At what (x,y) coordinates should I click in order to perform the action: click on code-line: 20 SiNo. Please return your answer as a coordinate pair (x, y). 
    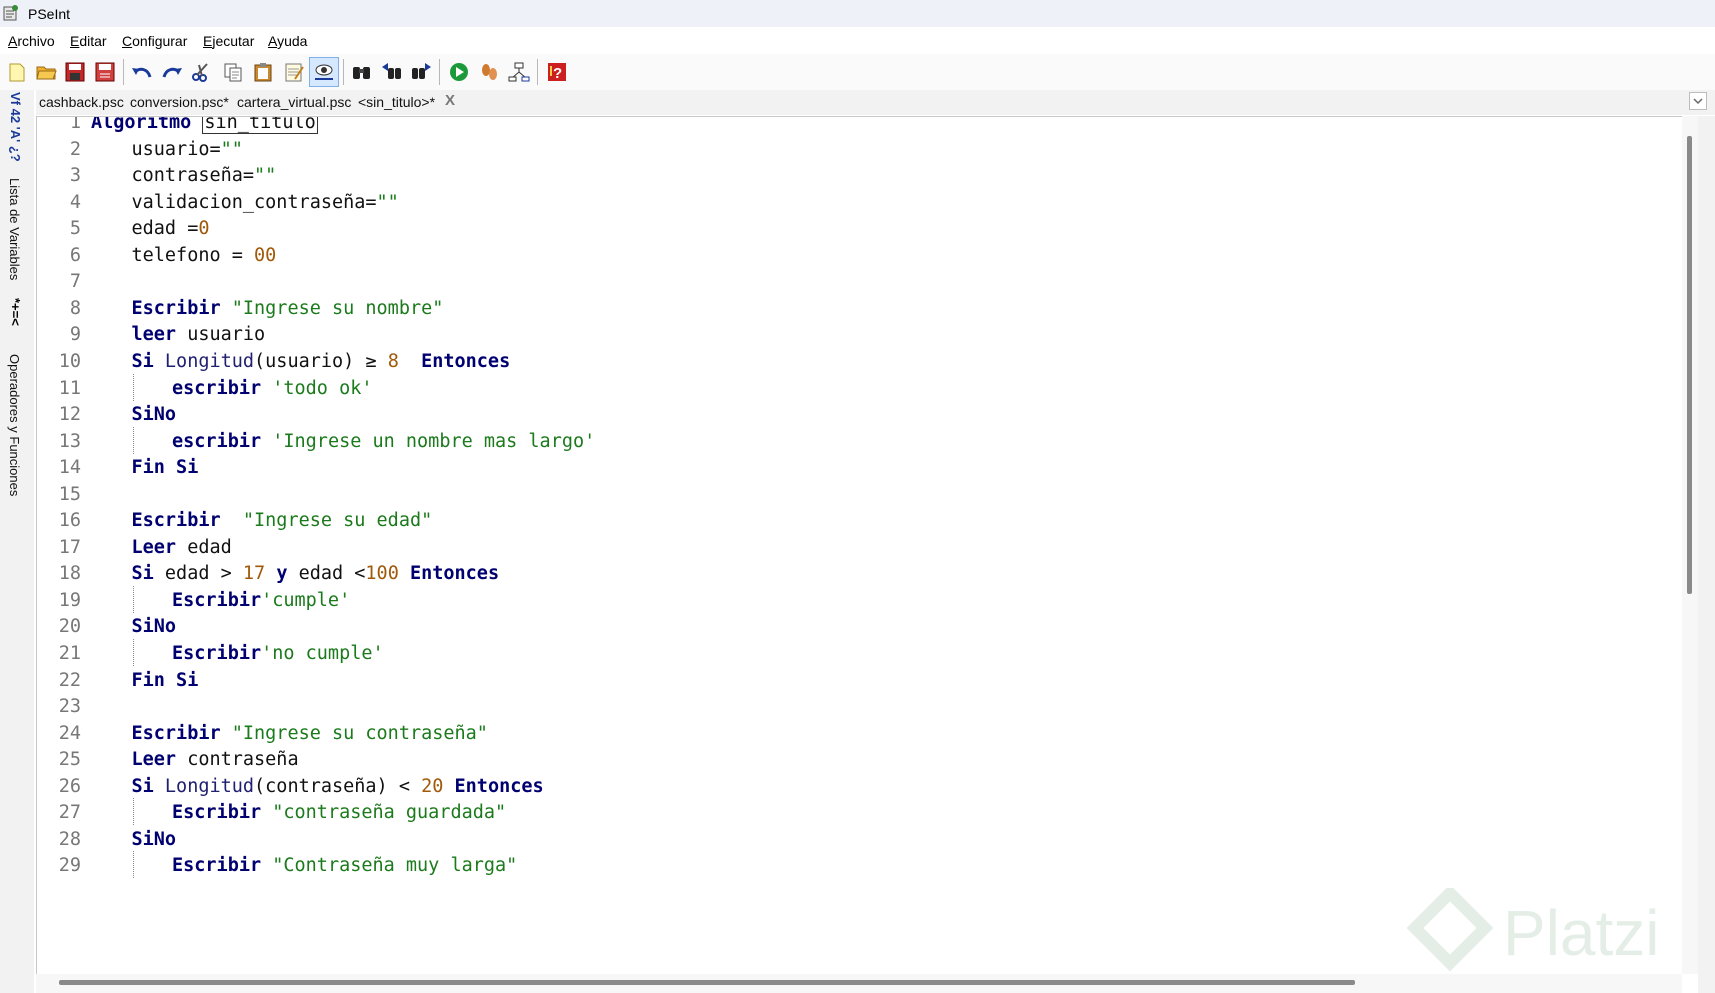
    Looking at the image, I should click on (857, 626).